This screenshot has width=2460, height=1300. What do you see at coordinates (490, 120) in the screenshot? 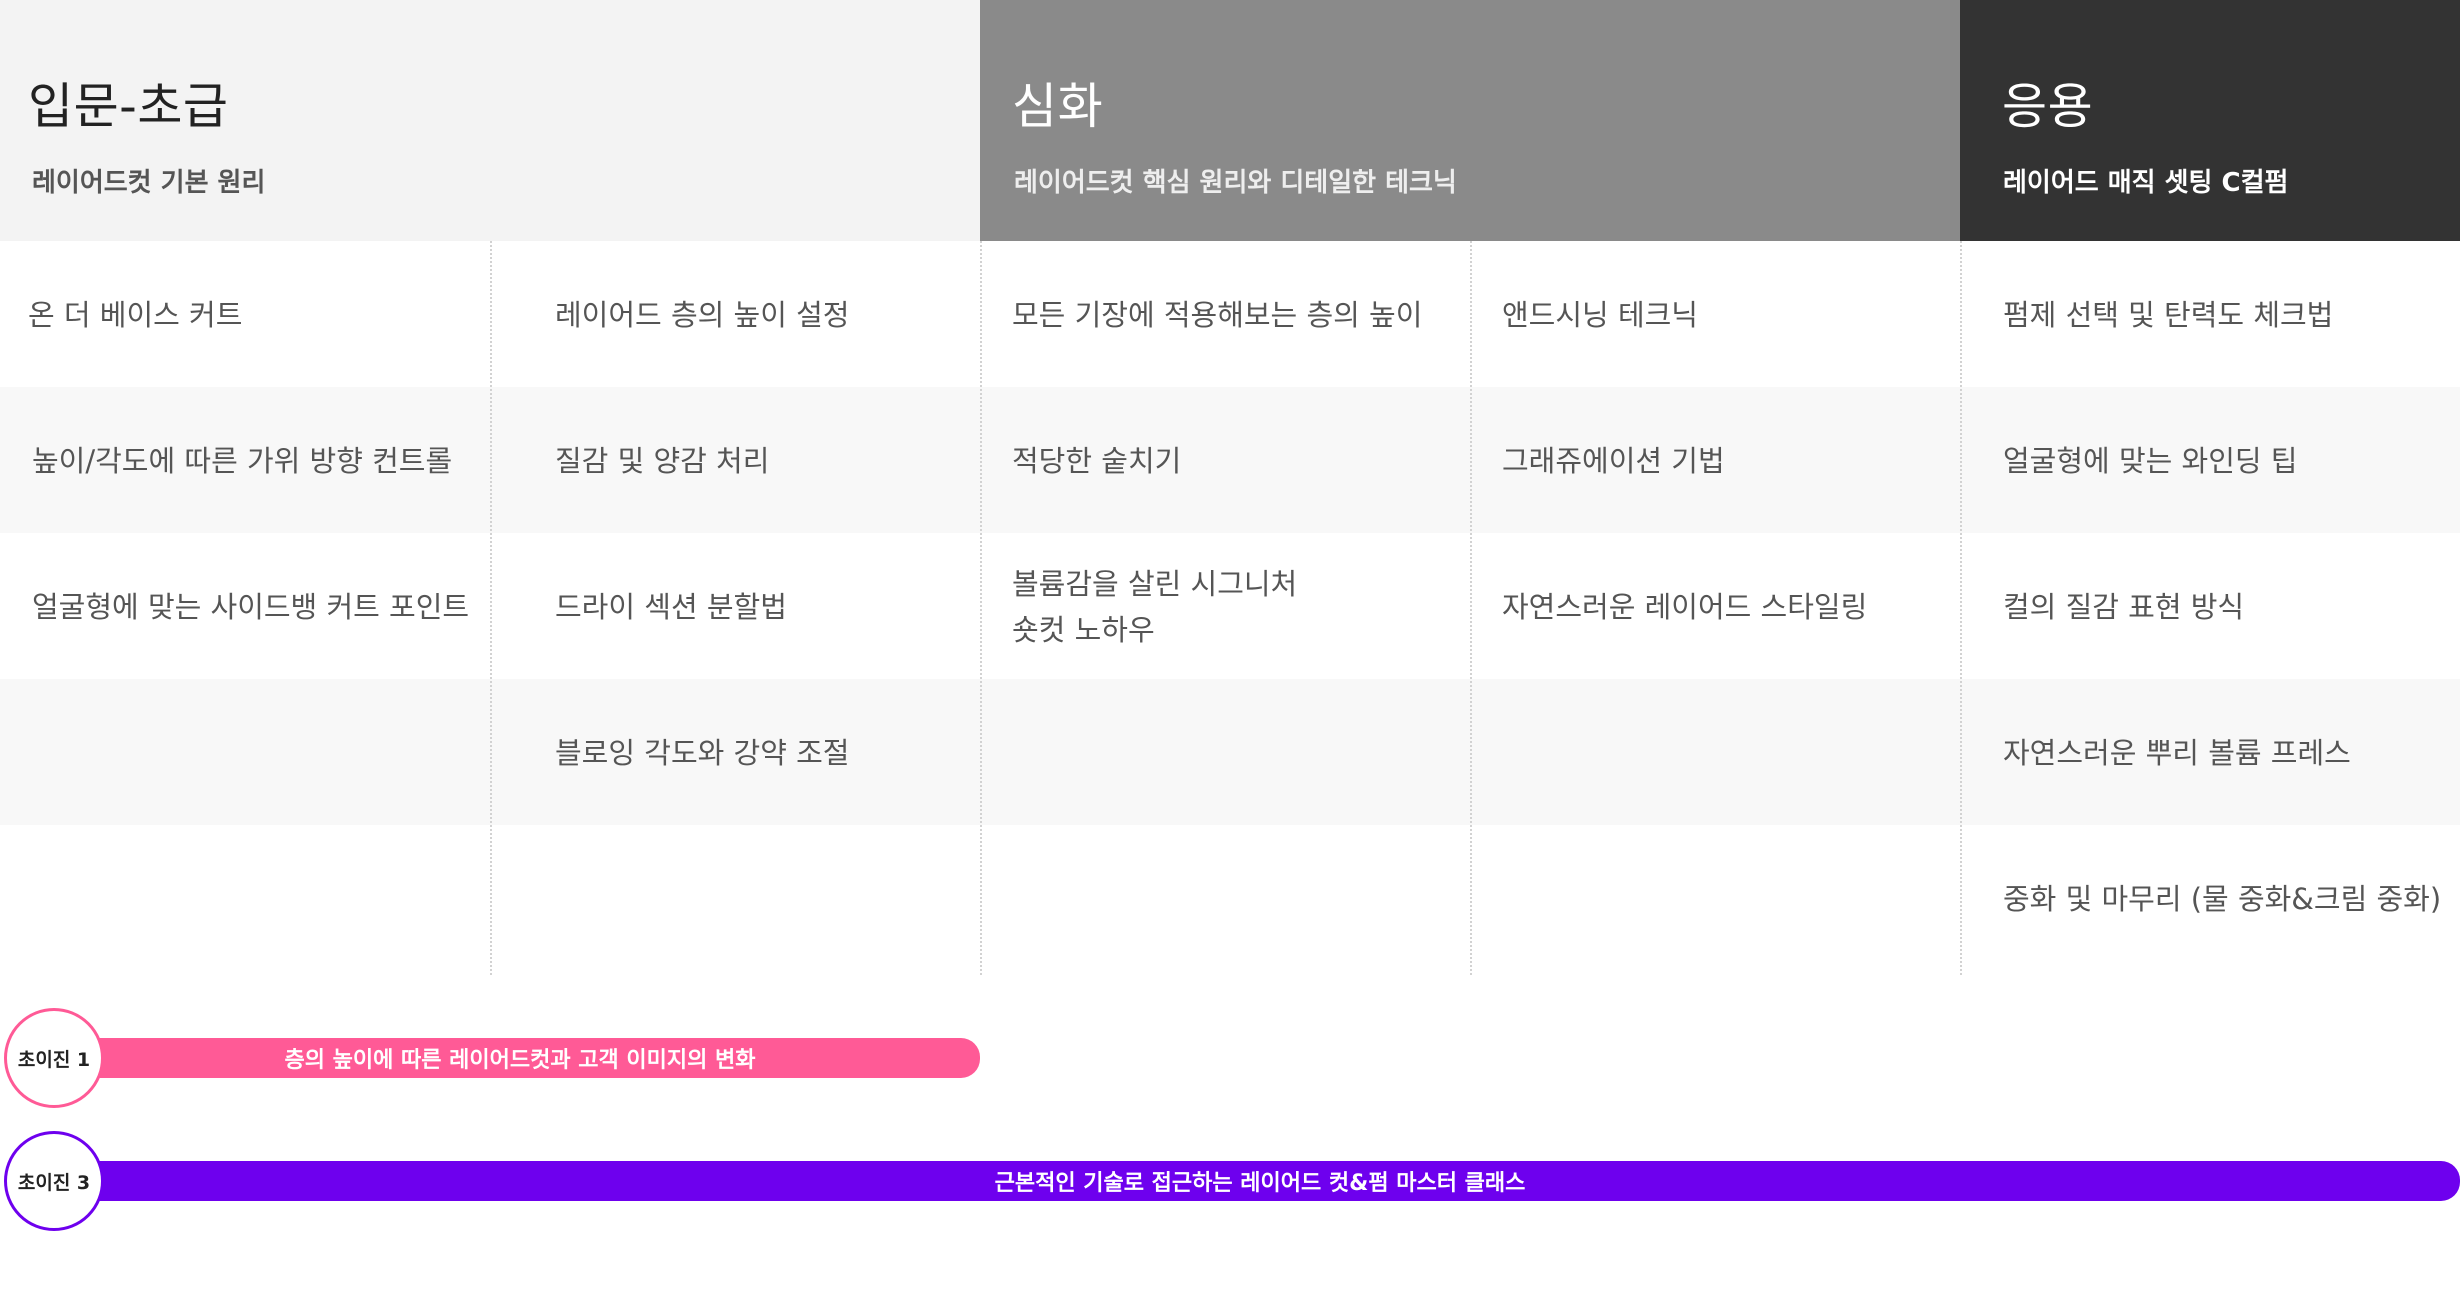
I see `stage-header-beginner: 입문-초급 레이어드컷 기본 원리` at bounding box center [490, 120].